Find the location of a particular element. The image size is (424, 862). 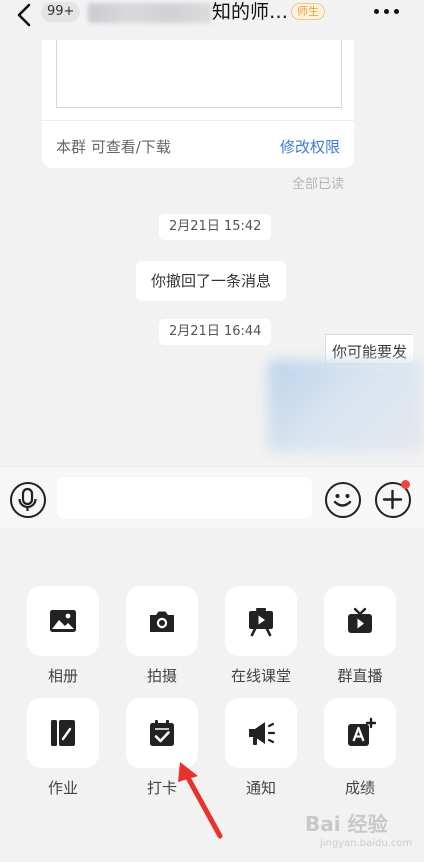

emoji-button is located at coordinates (343, 500).